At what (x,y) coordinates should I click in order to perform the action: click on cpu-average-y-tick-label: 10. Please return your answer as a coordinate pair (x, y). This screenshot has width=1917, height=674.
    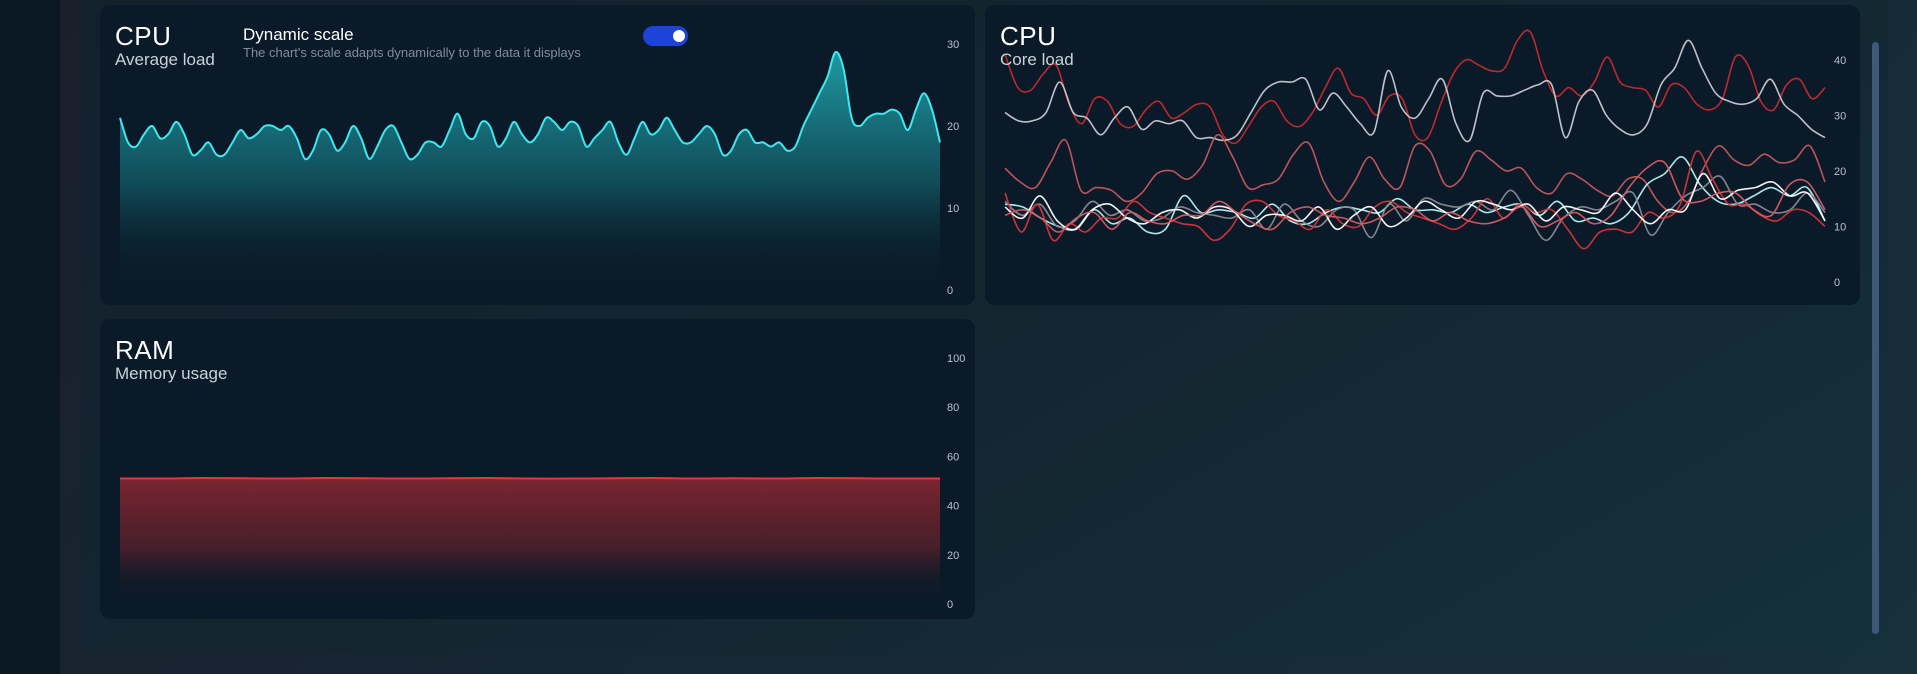
    Looking at the image, I should click on (953, 209).